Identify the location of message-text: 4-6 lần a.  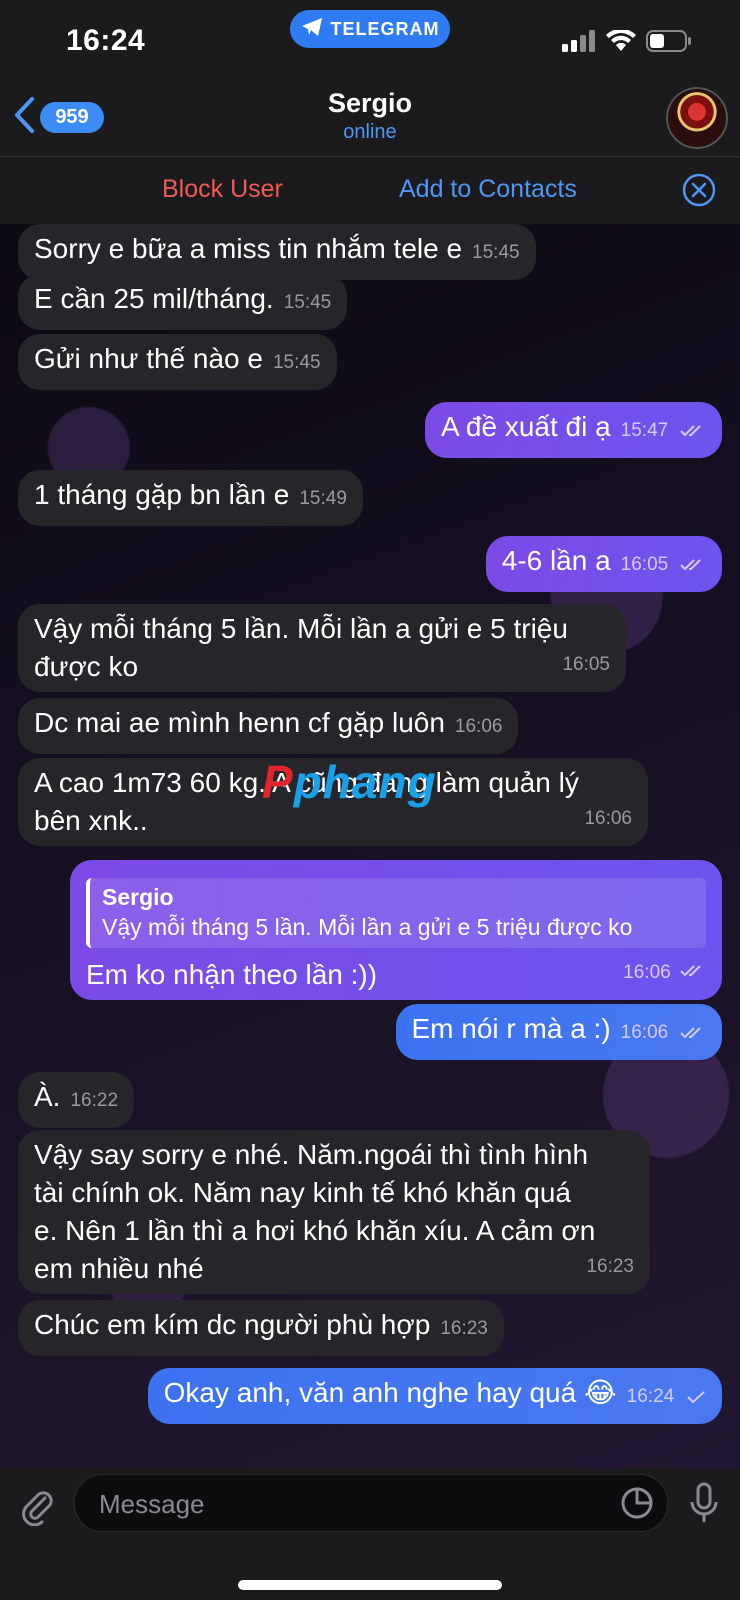
(556, 560).